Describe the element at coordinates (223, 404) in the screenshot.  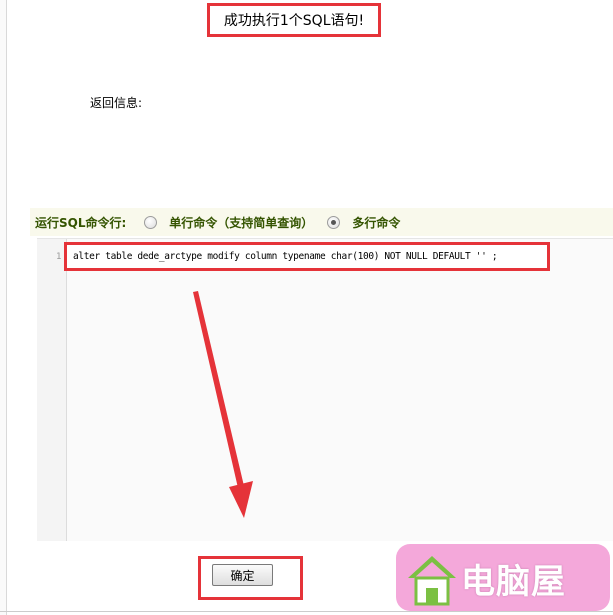
I see `annotation-arrow` at that location.